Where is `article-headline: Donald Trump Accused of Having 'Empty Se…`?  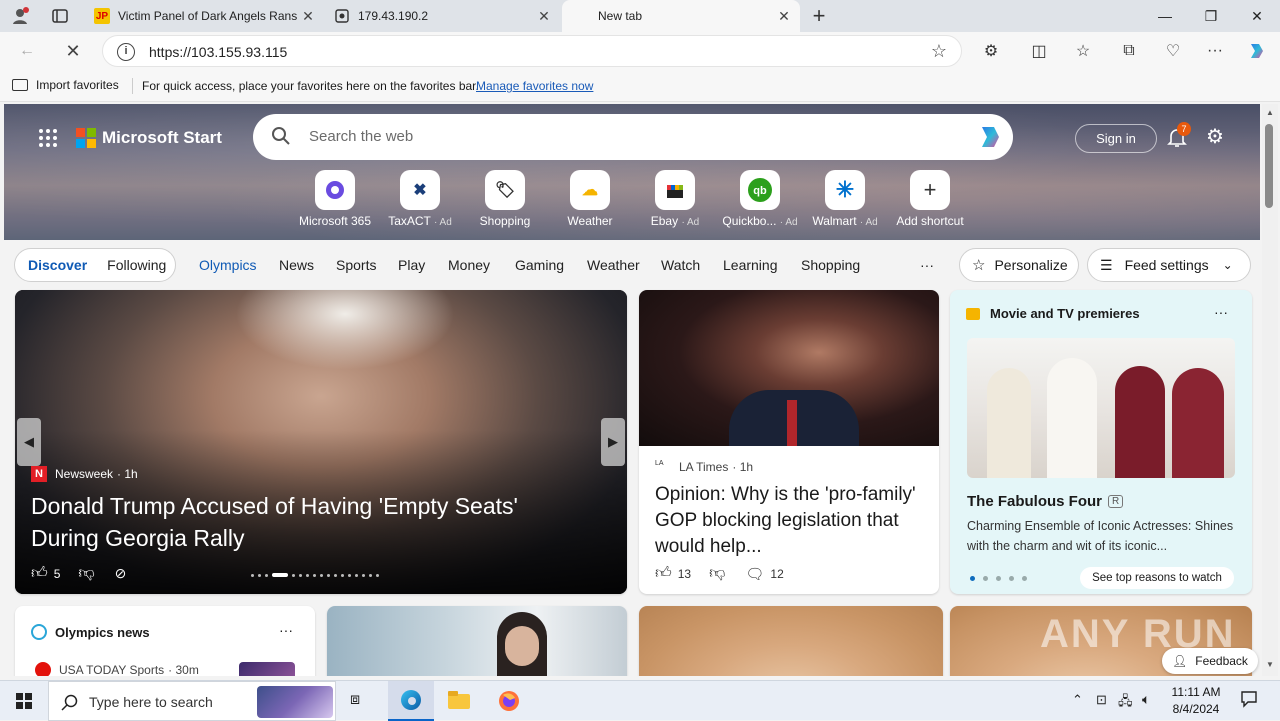 article-headline: Donald Trump Accused of Having 'Empty Se… is located at coordinates (311, 522).